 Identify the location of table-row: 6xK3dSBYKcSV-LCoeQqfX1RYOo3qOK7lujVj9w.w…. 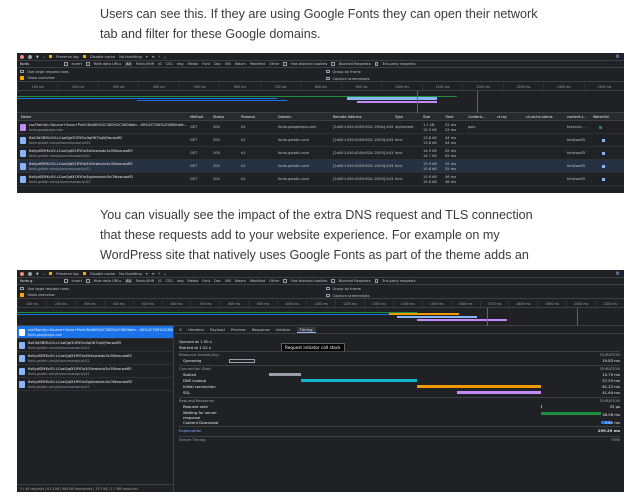
(320, 140).